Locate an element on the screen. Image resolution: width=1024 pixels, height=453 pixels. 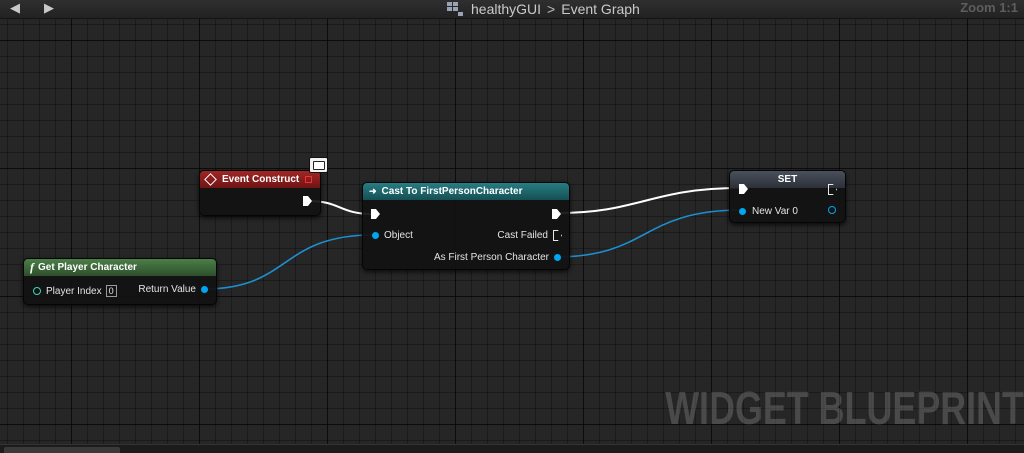
delegate-pin-icon is located at coordinates (308, 179).